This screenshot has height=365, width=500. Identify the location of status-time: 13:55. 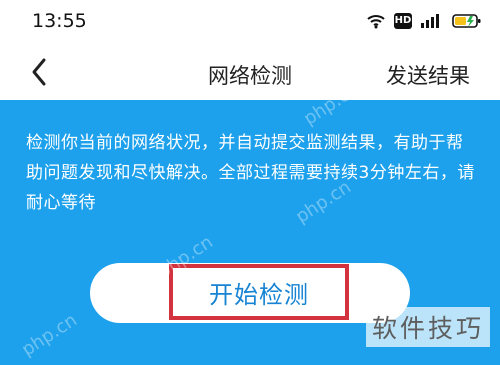
(59, 21).